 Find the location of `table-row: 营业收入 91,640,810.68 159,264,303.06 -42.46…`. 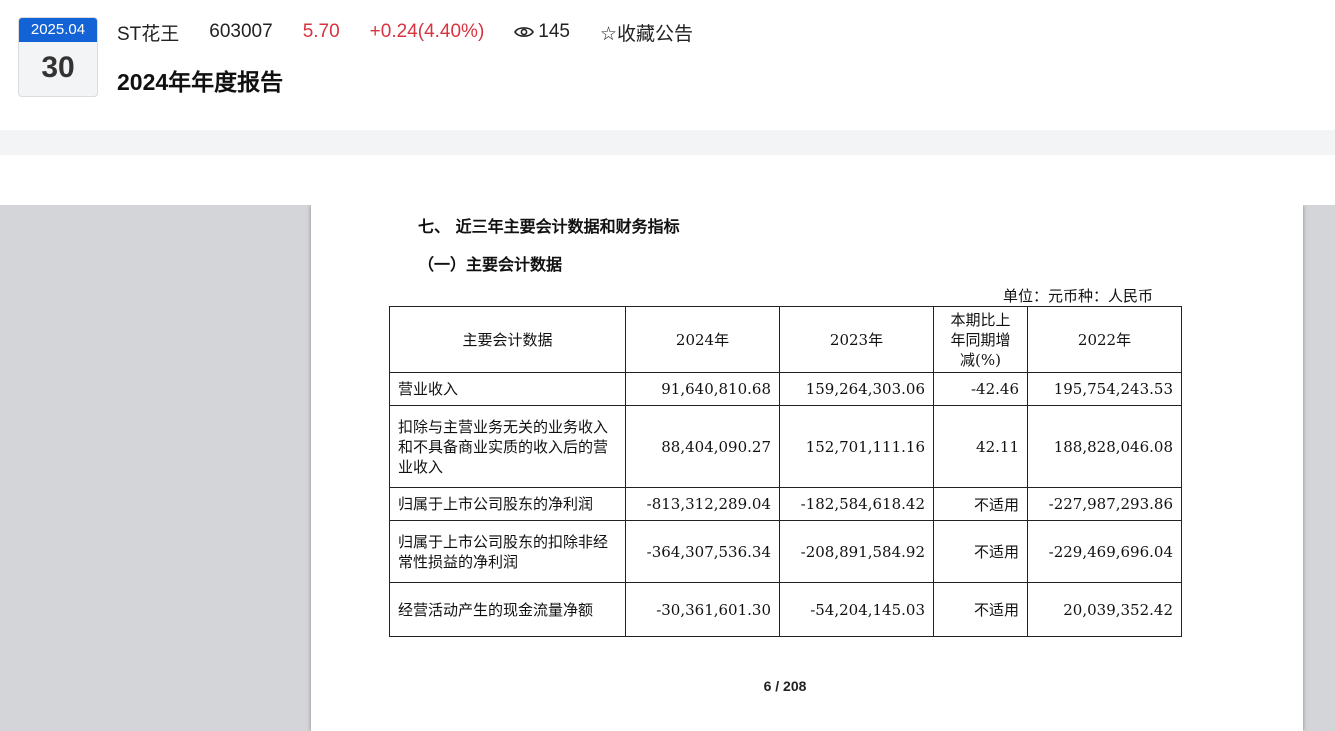

table-row: 营业收入 91,640,810.68 159,264,303.06 -42.46… is located at coordinates (785, 389).